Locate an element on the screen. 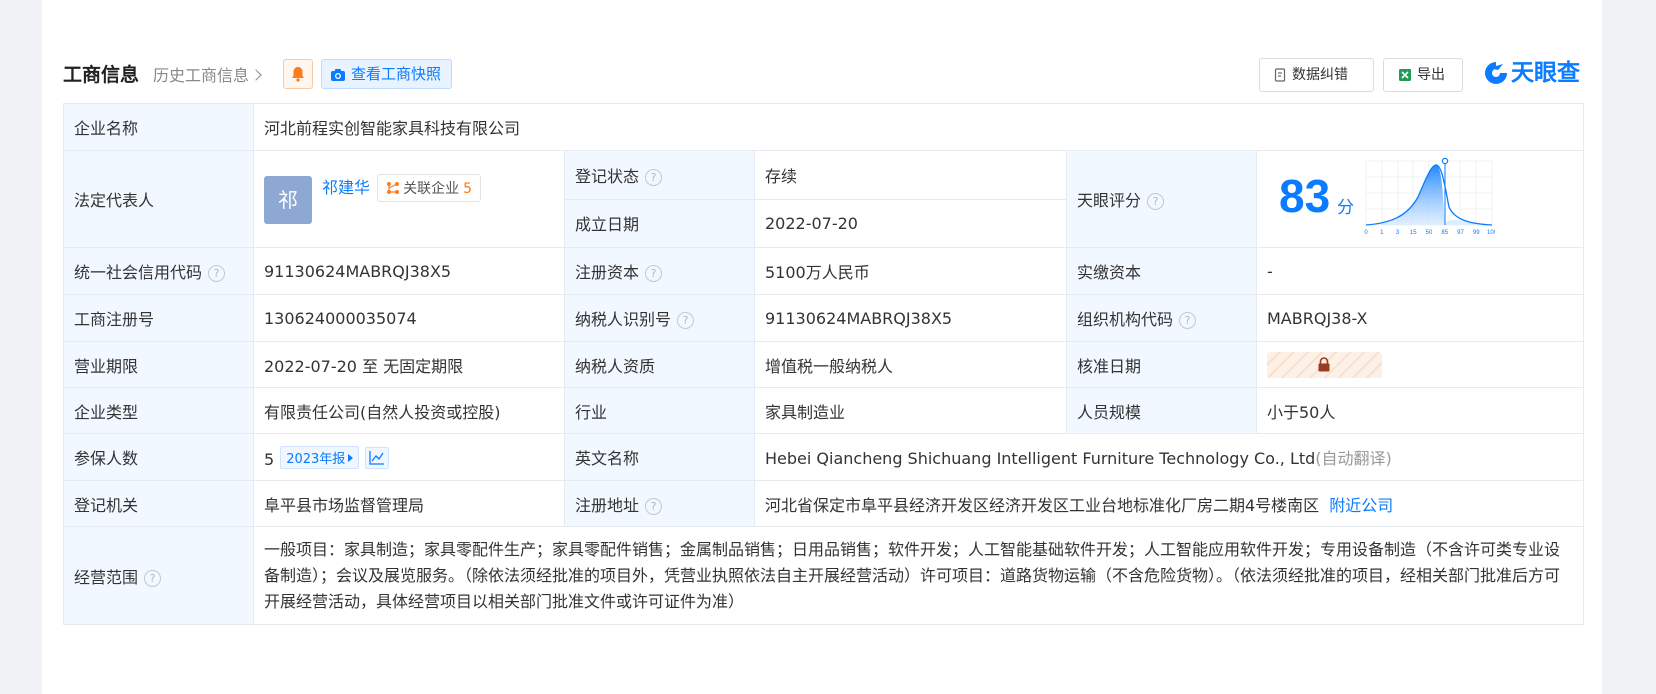 The height and width of the screenshot is (694, 1656). score-tick-label: 85 is located at coordinates (1444, 233).